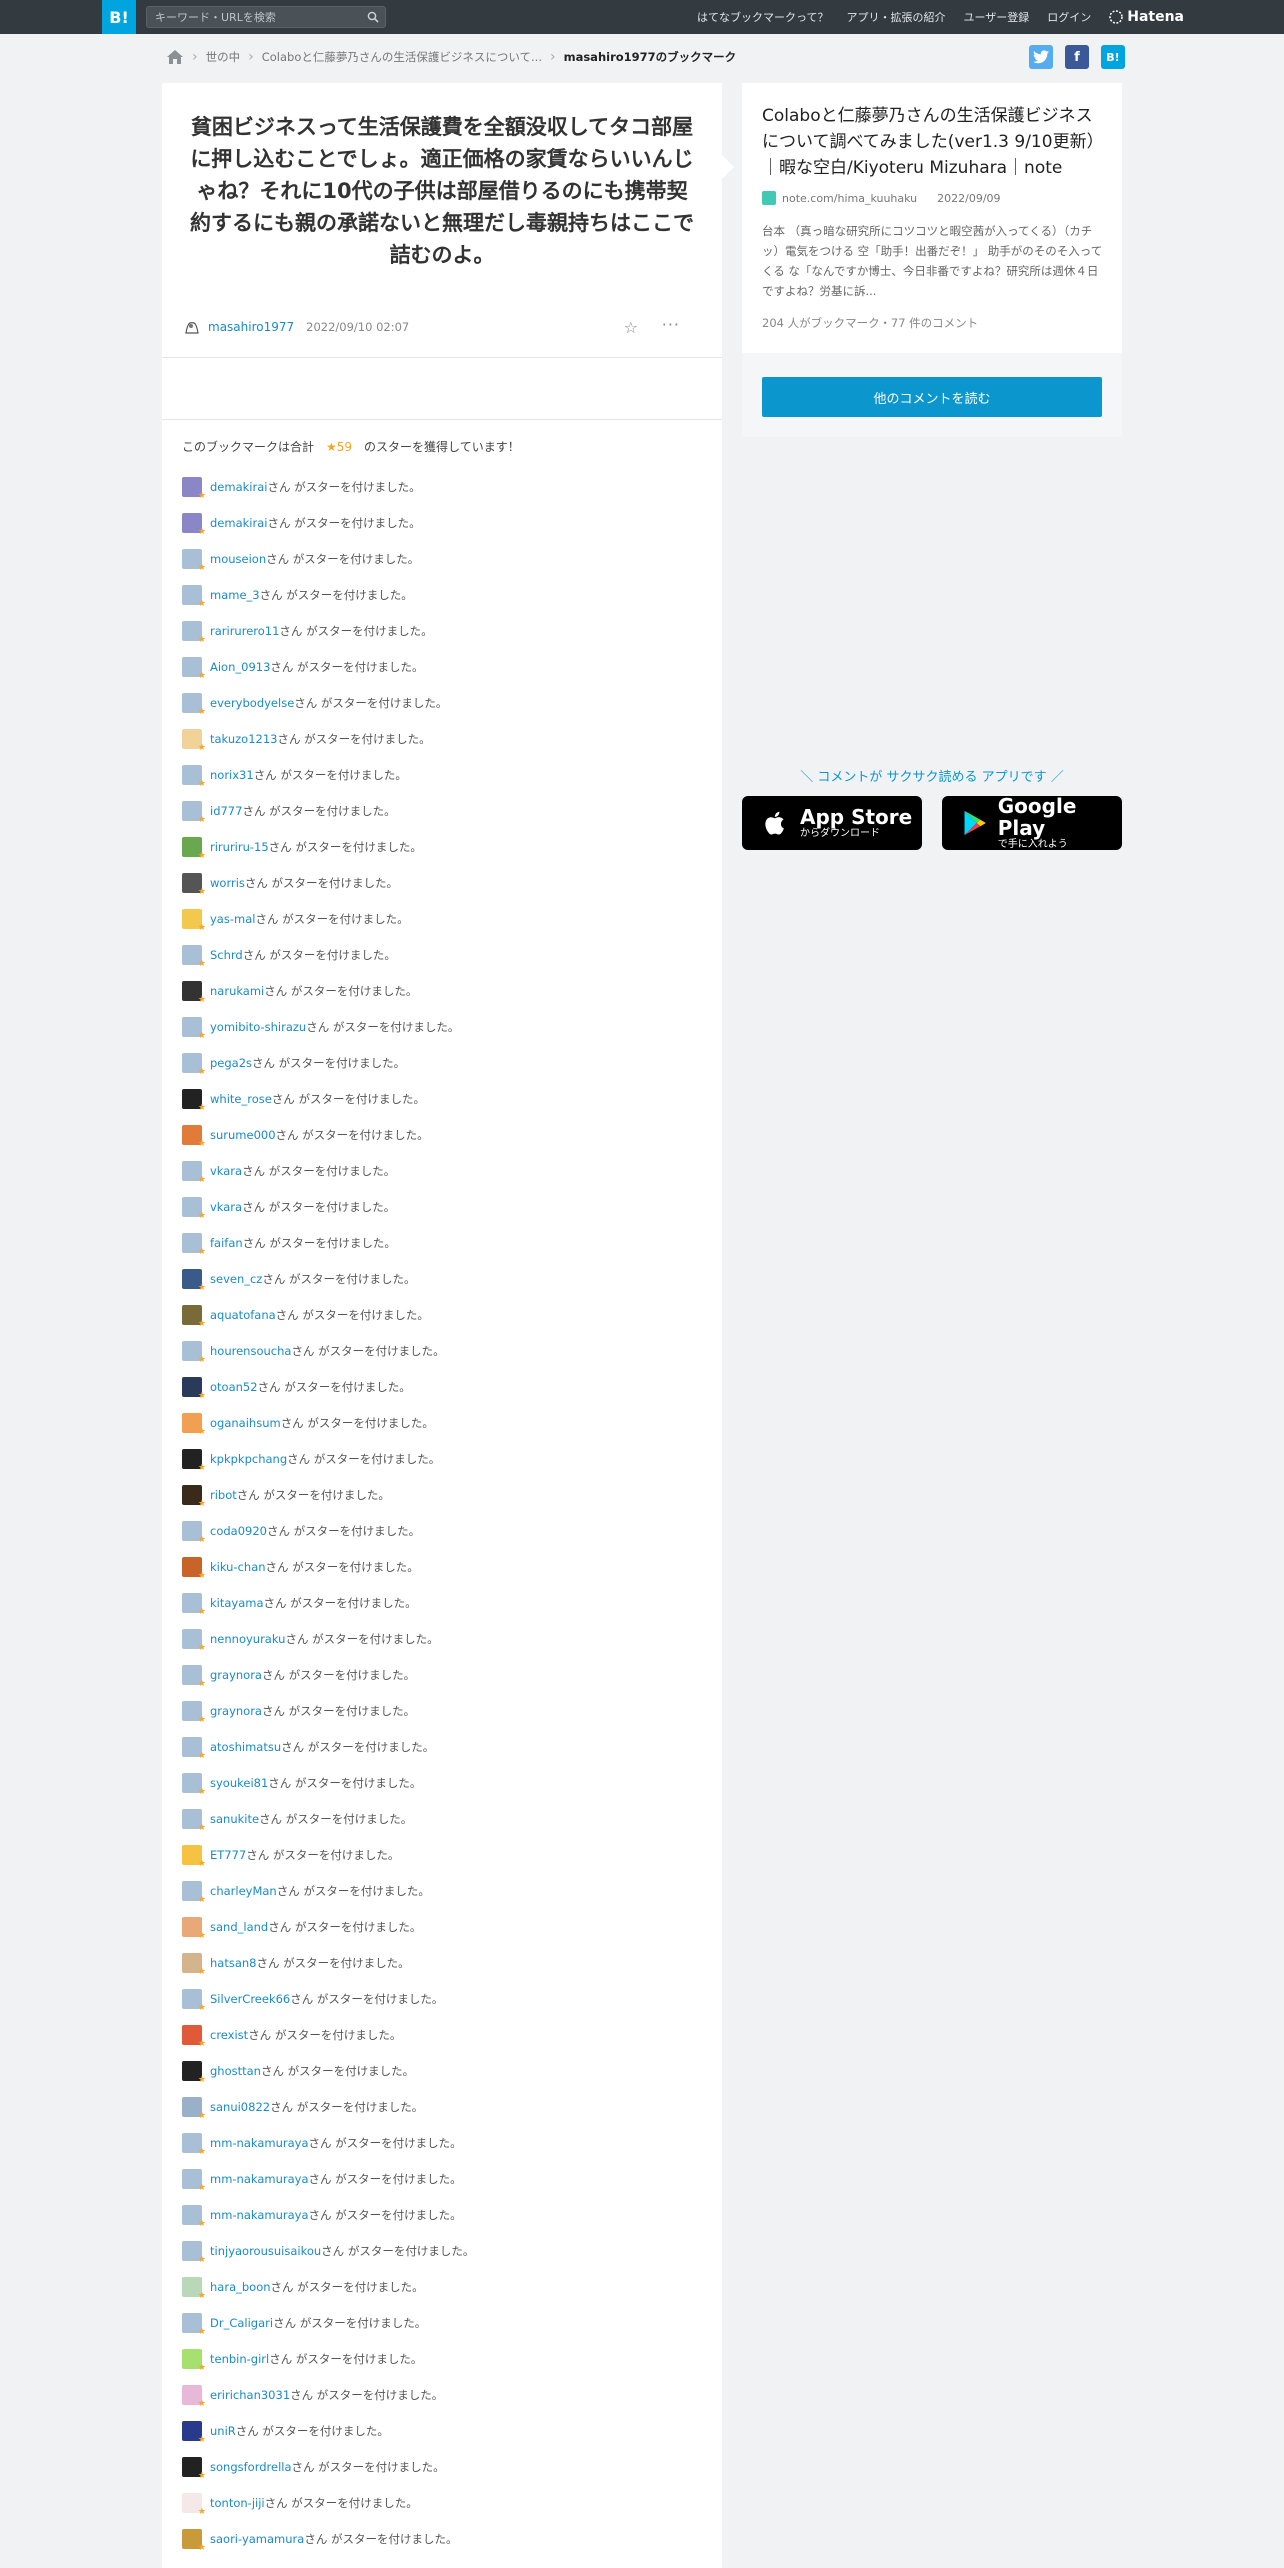 Image resolution: width=1284 pixels, height=2568 pixels. What do you see at coordinates (235, 595) in the screenshot?
I see `star-user-name: mame_3` at bounding box center [235, 595].